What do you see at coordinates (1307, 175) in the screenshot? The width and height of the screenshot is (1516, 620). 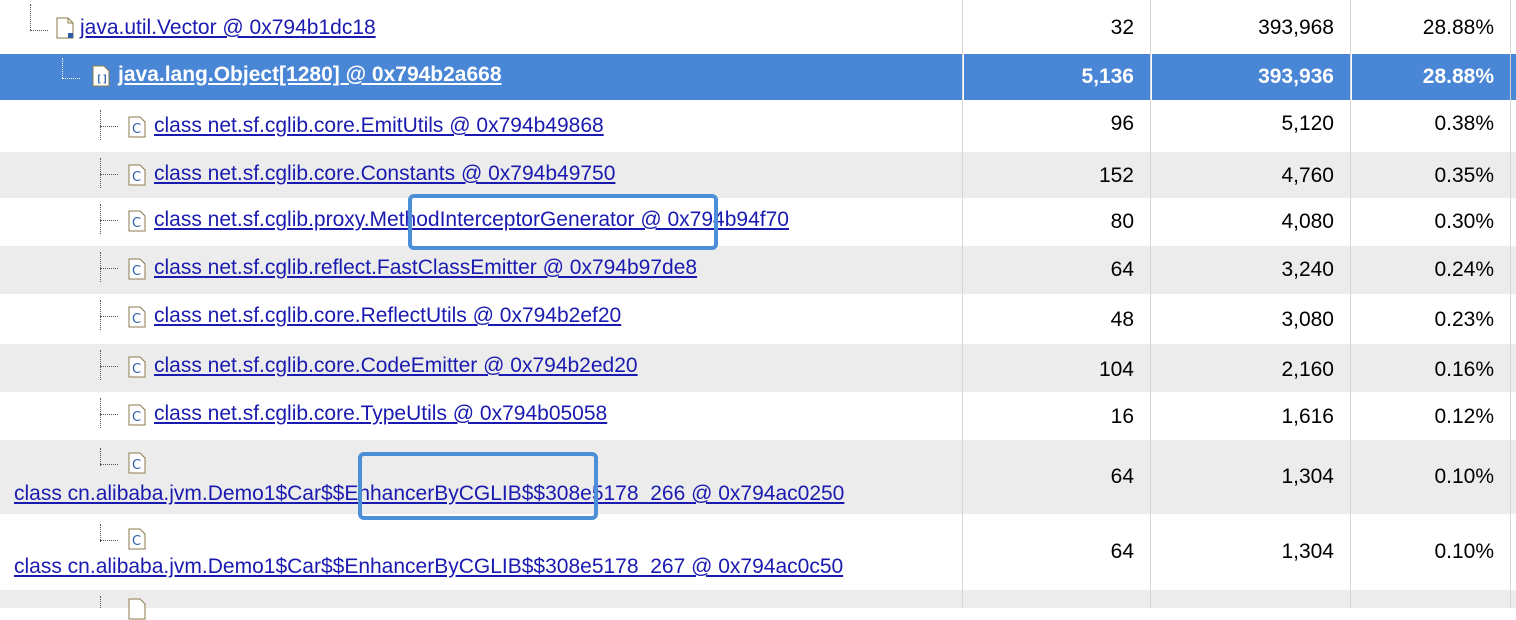 I see `retained-heap-cell: 4,760` at bounding box center [1307, 175].